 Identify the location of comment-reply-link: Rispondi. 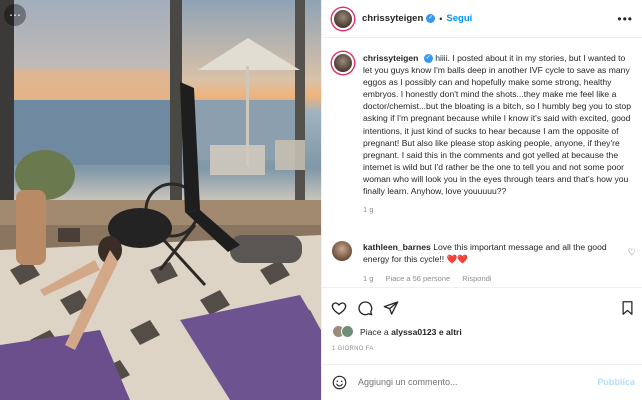
(476, 278).